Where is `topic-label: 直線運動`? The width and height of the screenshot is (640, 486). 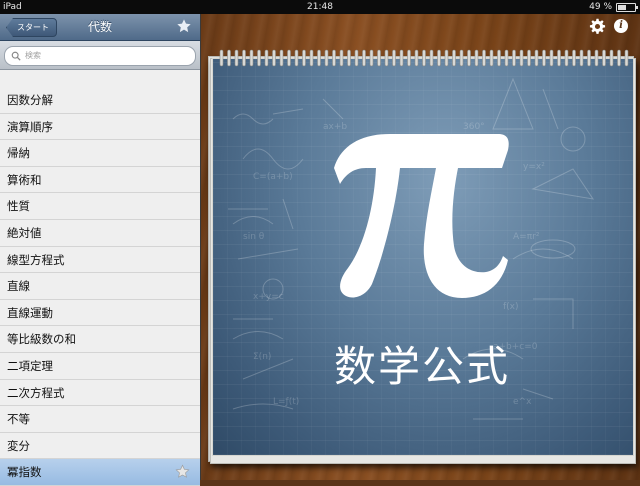
topic-label: 直線運動 is located at coordinates (30, 312).